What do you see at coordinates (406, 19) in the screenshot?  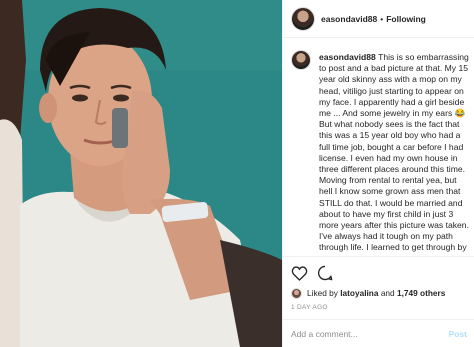 I see `following-button: Following` at bounding box center [406, 19].